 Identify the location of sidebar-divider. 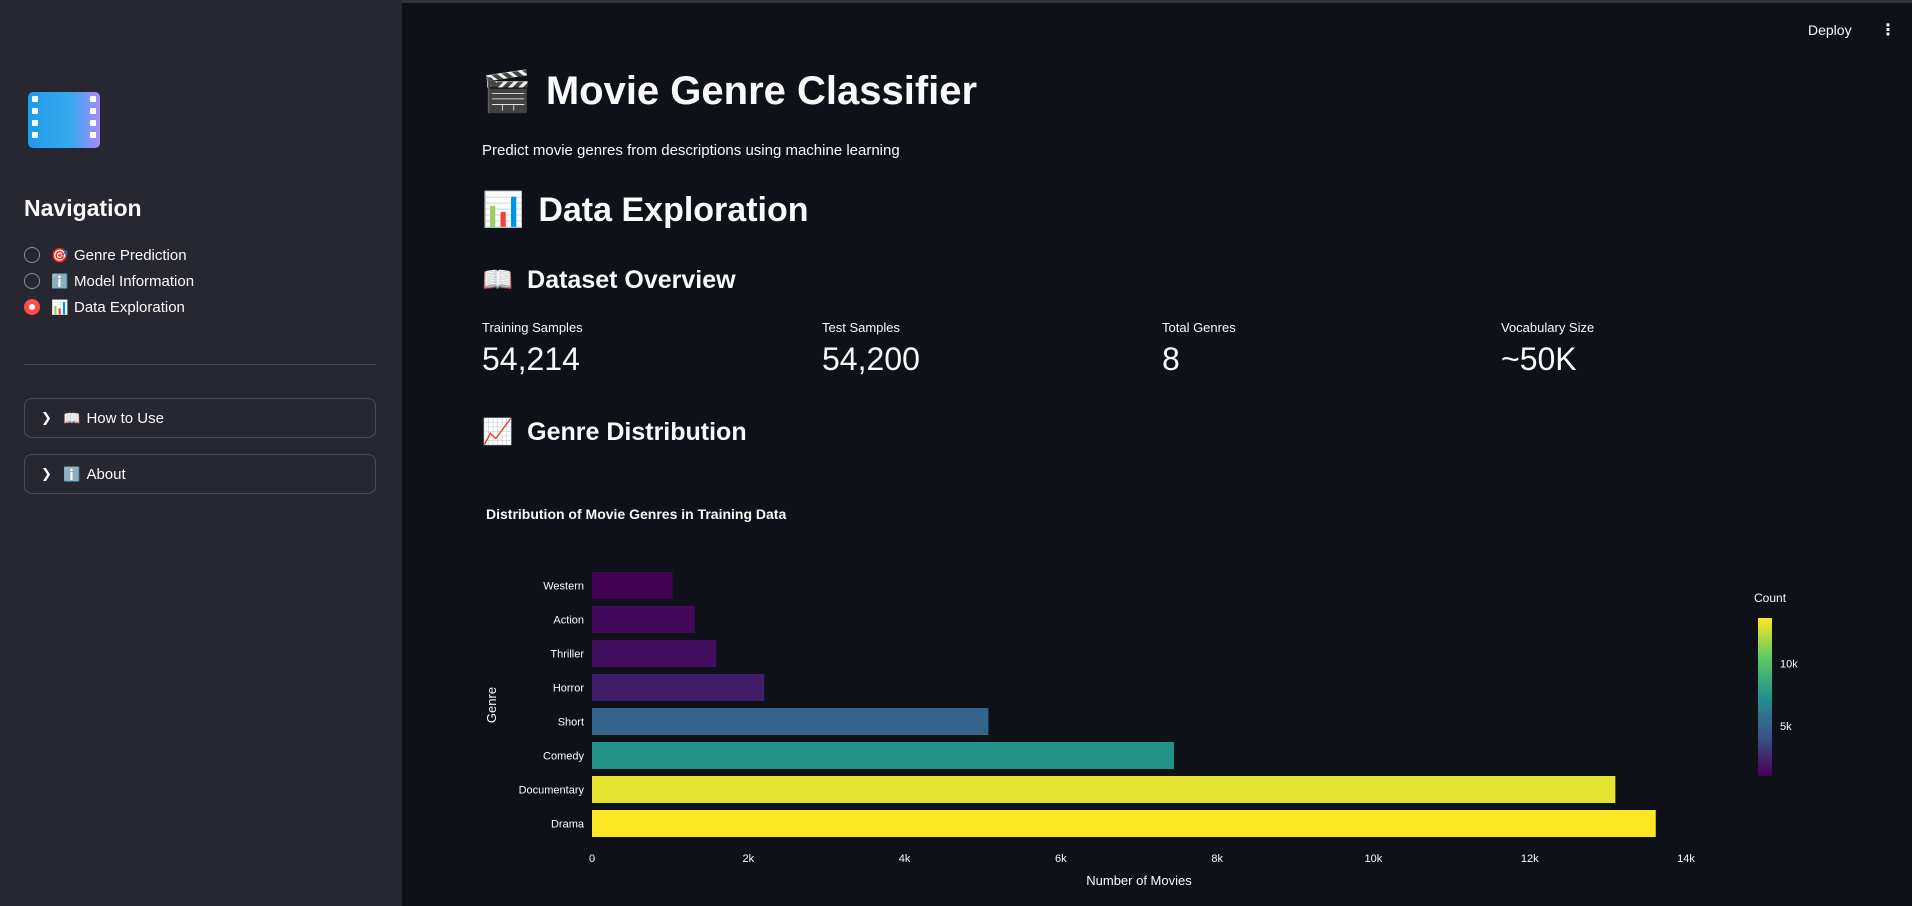
(200, 364).